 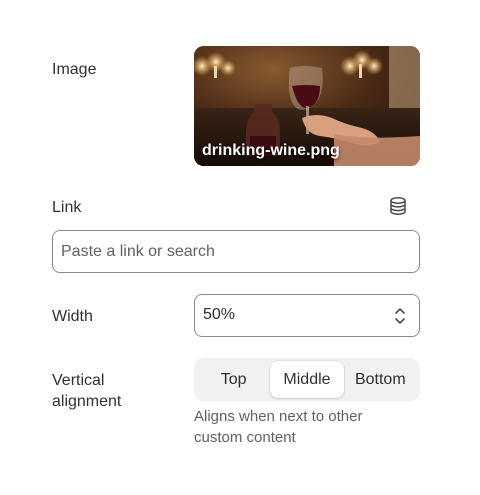 What do you see at coordinates (294, 427) in the screenshot?
I see `vertical-alignment-help-text: Aligns when next to other custom content` at bounding box center [294, 427].